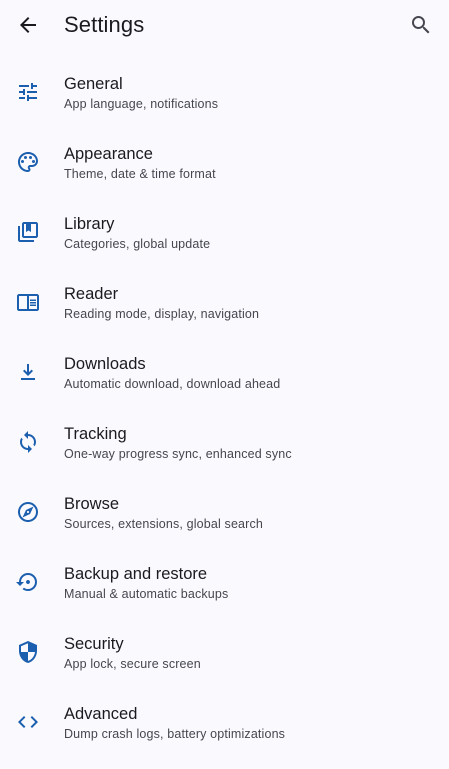 Image resolution: width=449 pixels, height=769 pixels. I want to click on settings-item-security: Security App lock, secure screen, so click(224, 652).